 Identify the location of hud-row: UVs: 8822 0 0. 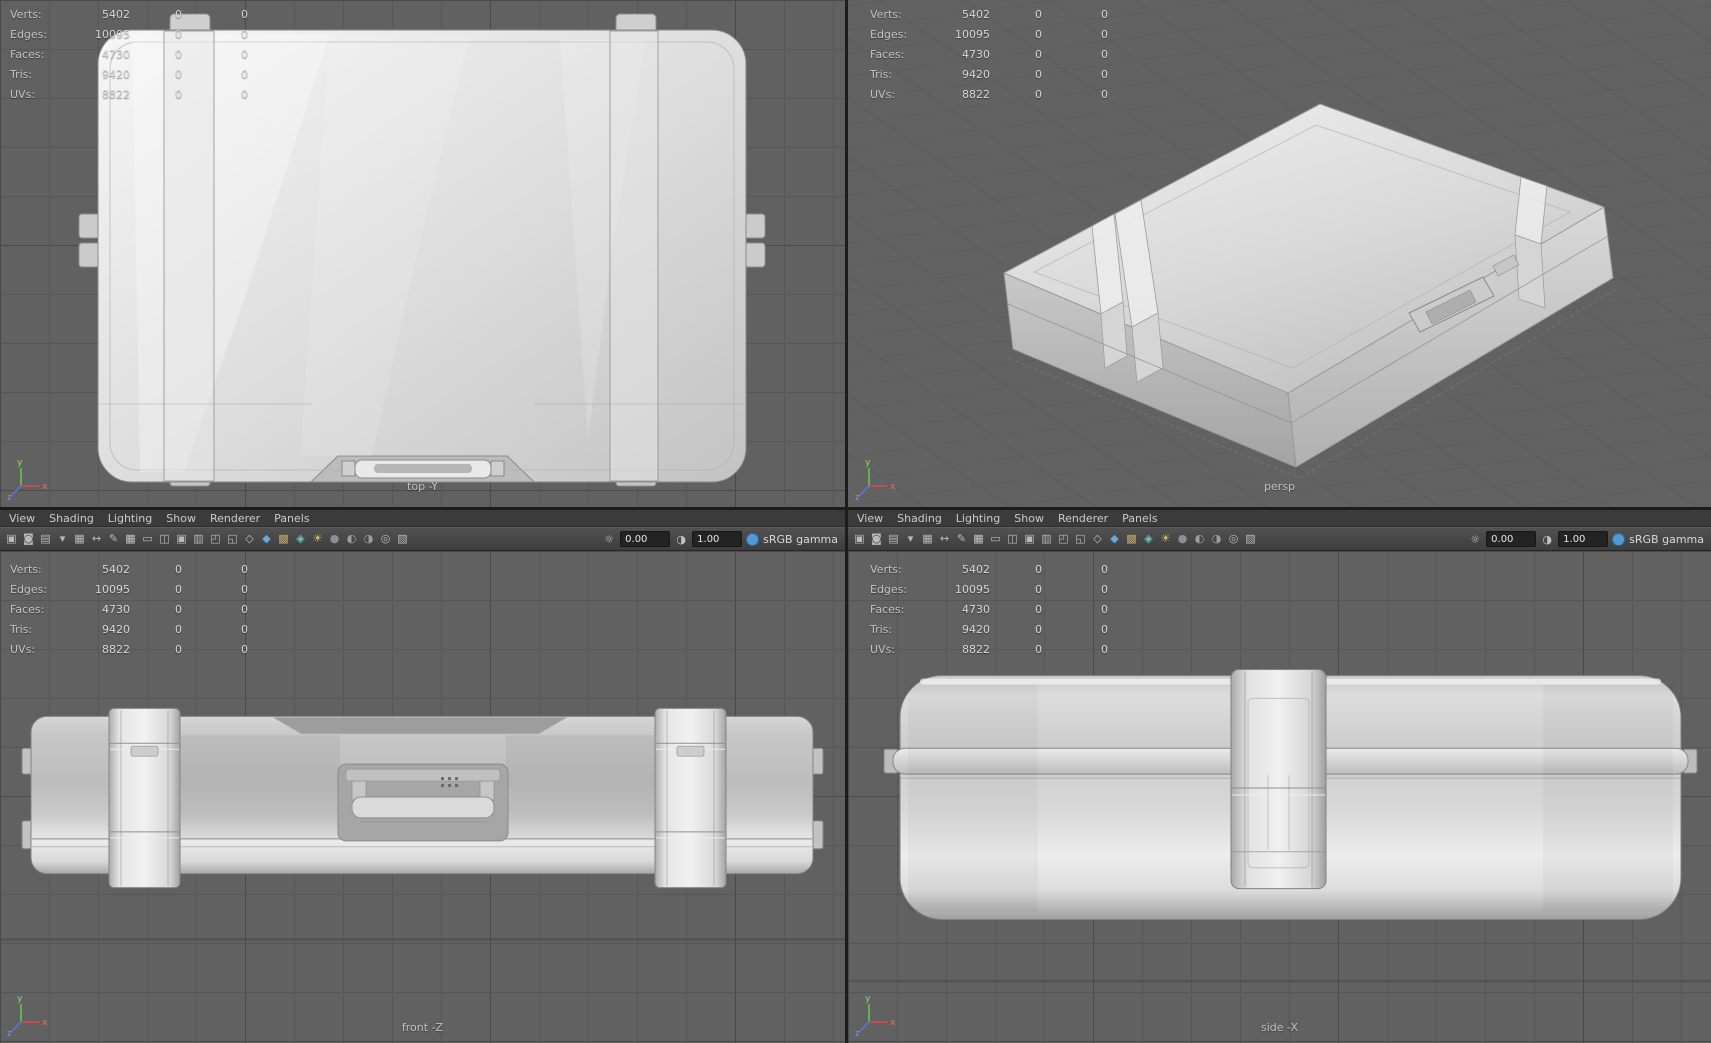
(129, 94).